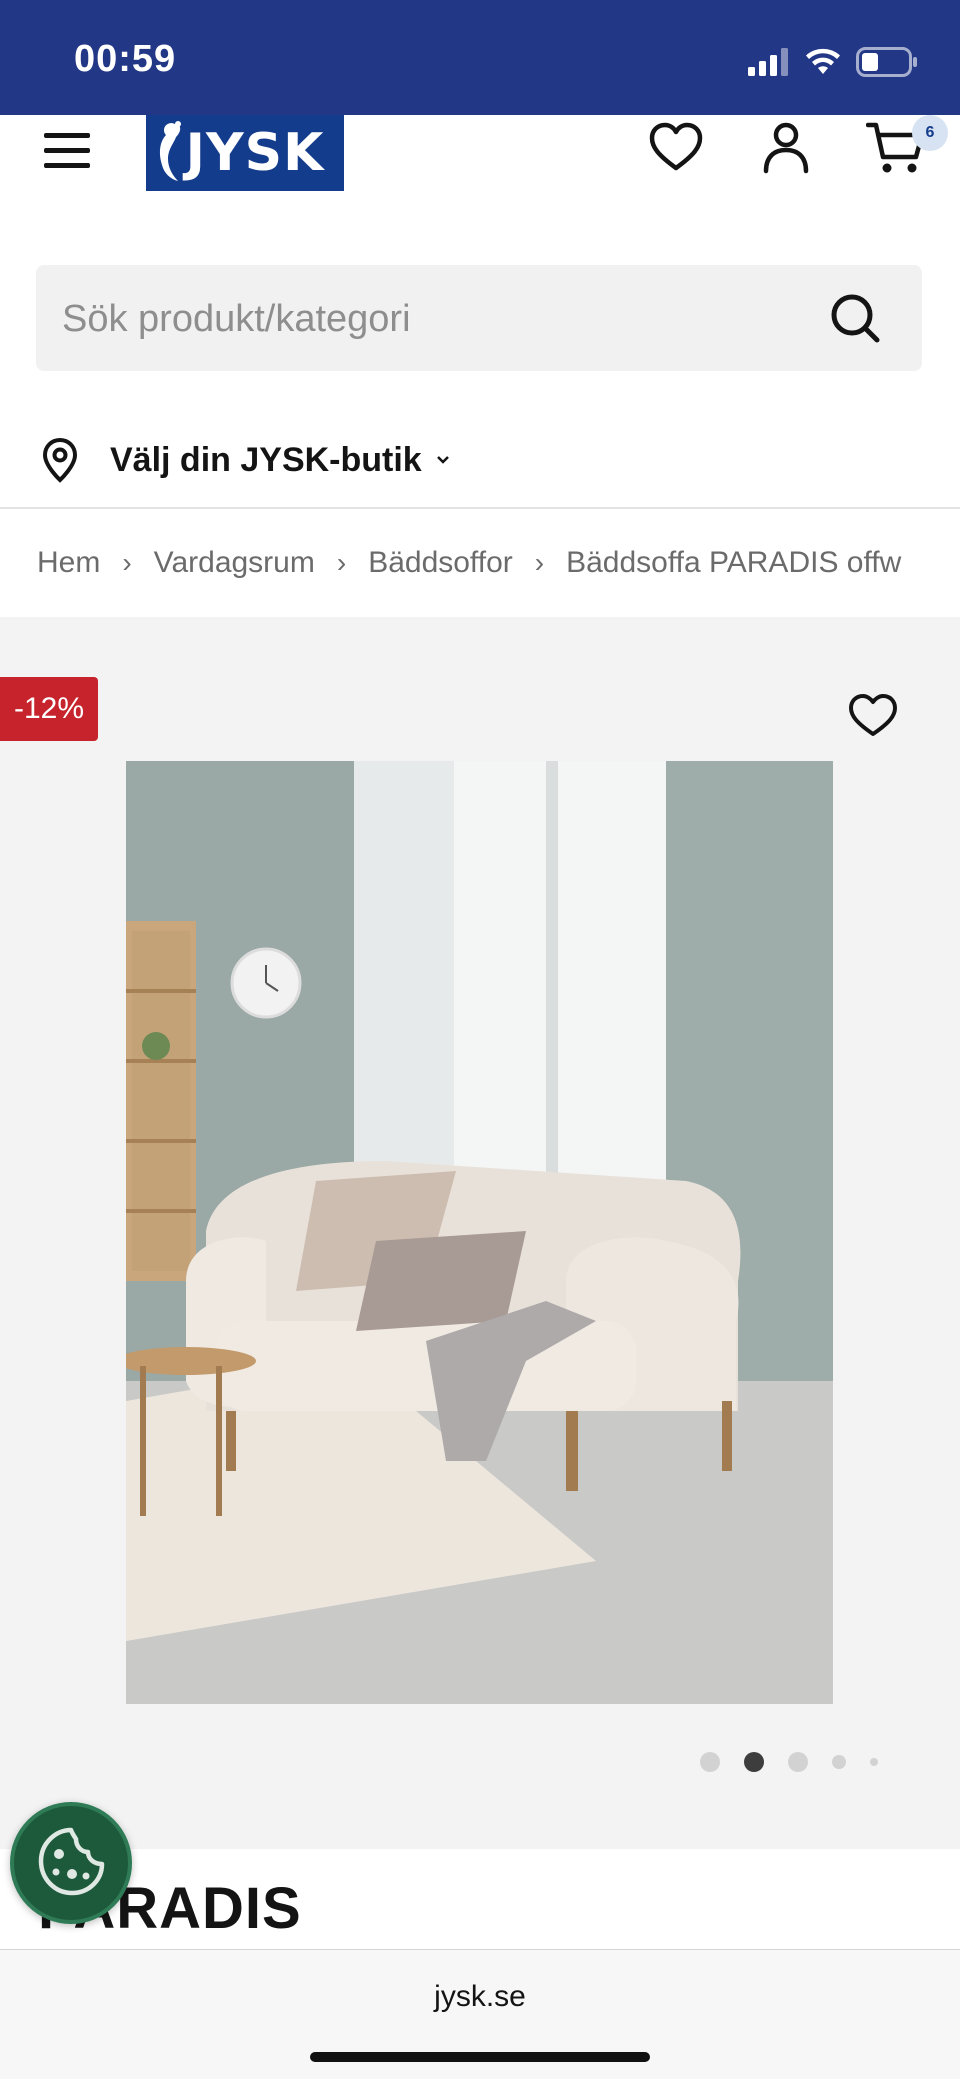  I want to click on signal-icon, so click(768, 62).